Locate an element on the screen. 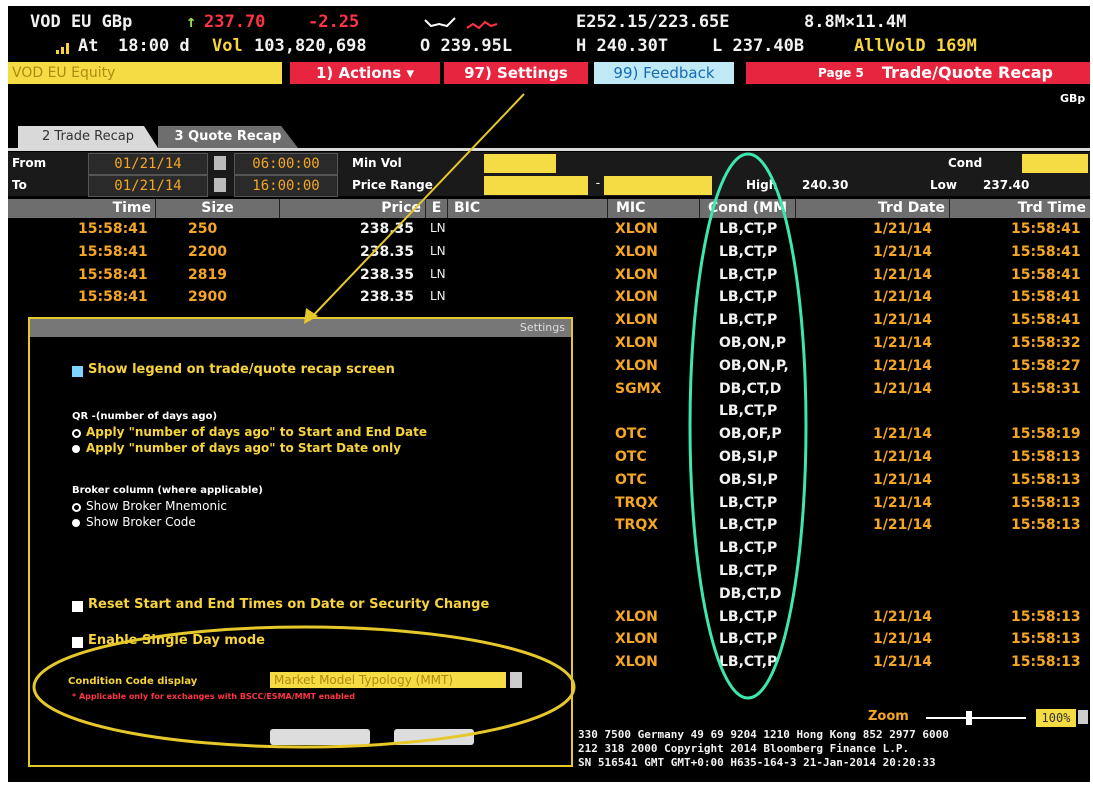  annotation-arrowhead is located at coordinates (311, 316).